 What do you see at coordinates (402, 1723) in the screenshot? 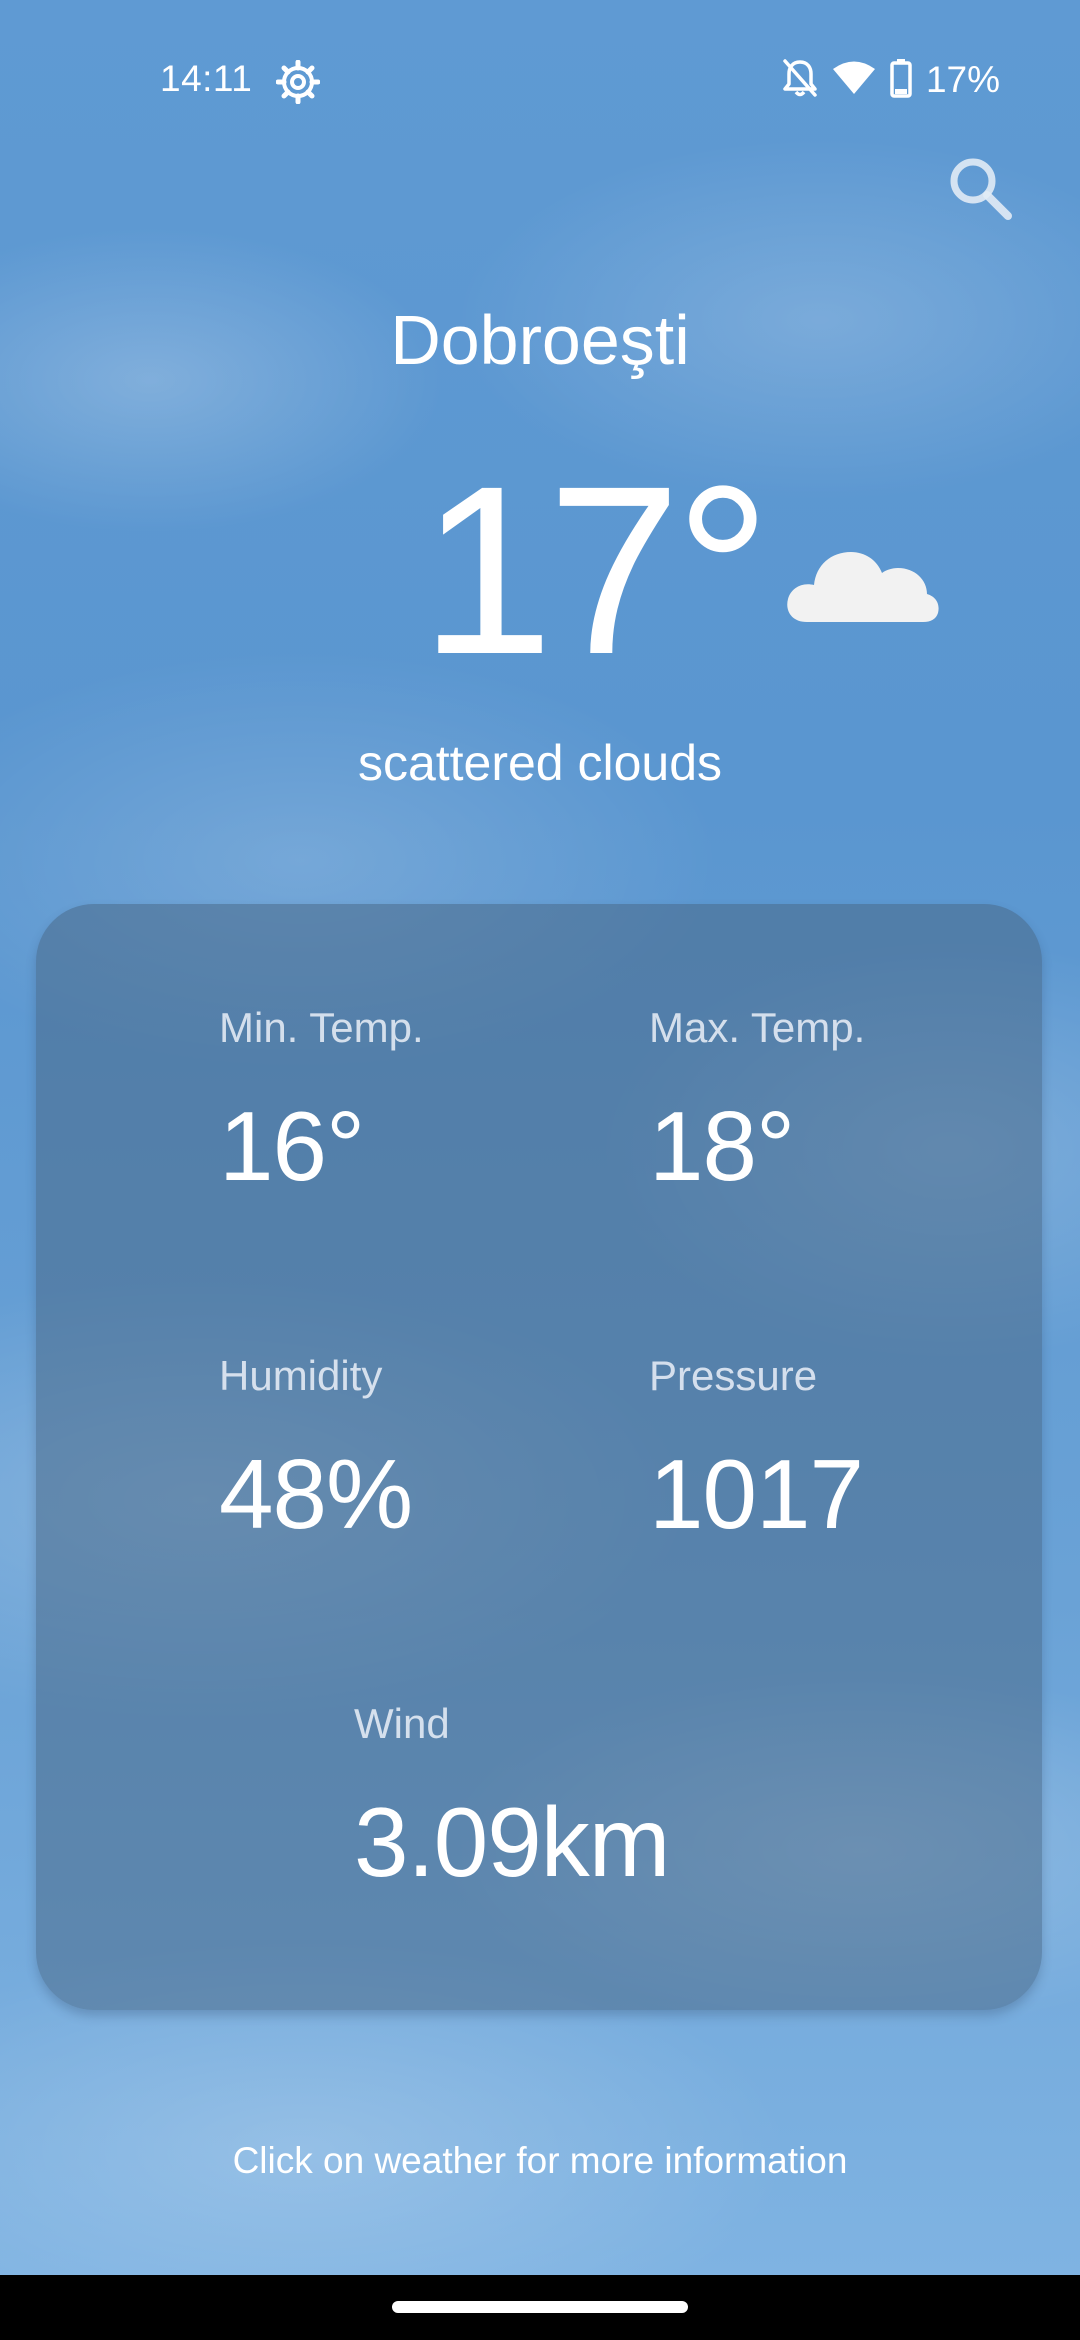
I see `wind-label: Wind` at bounding box center [402, 1723].